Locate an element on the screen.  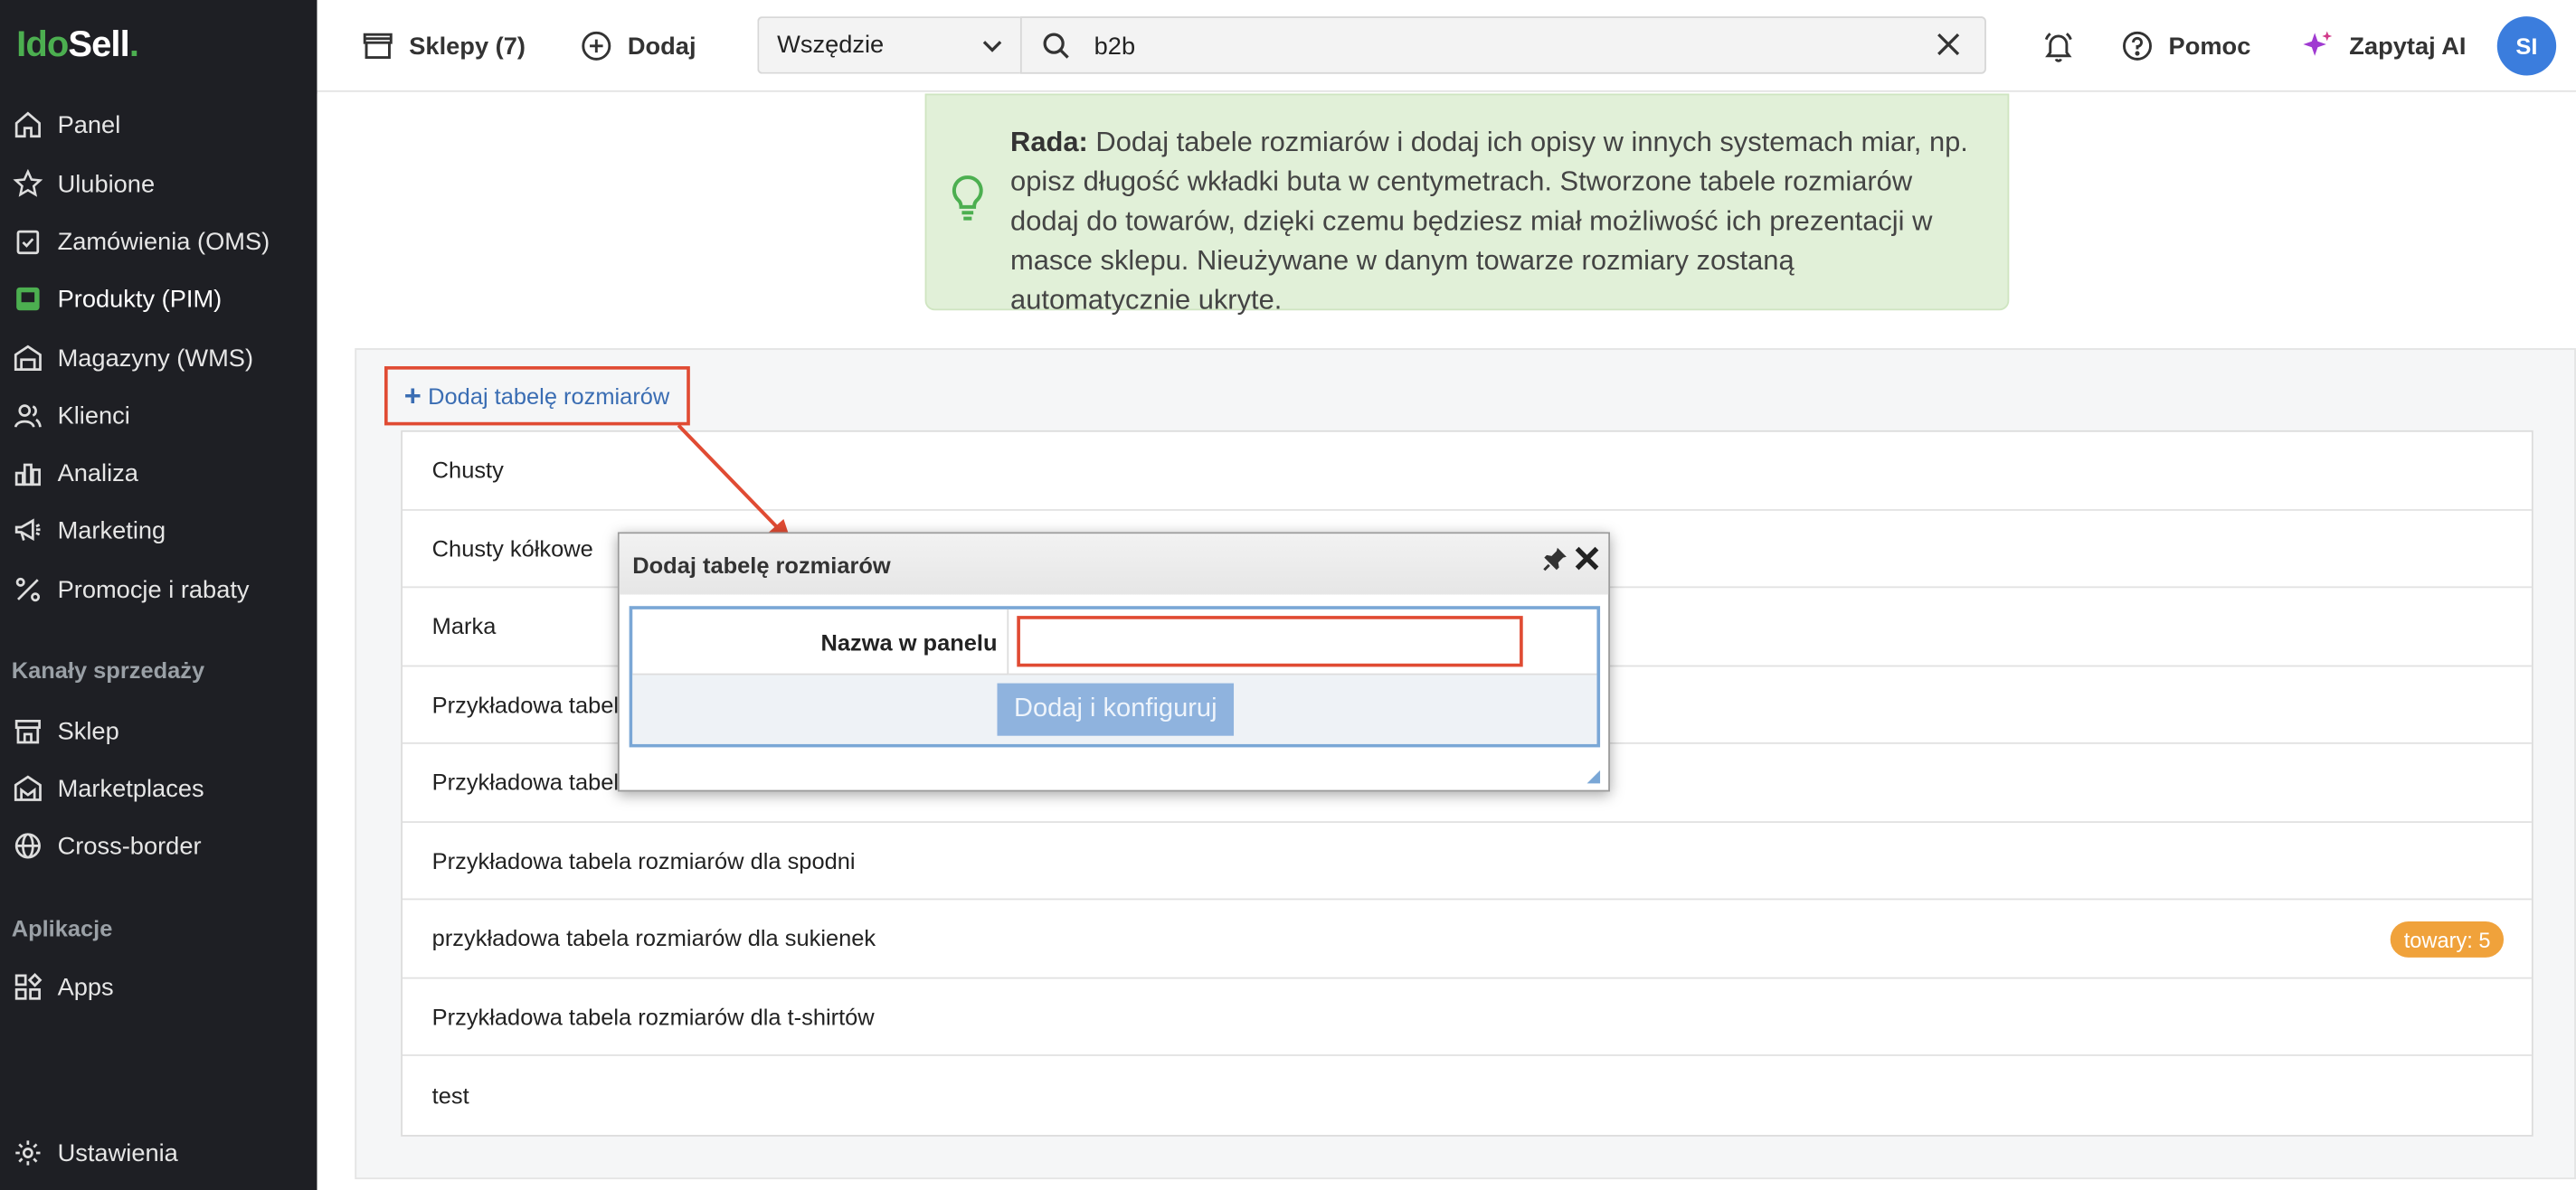
dialog-form: Nazwa w panelu Dodaj i konfiguruj is located at coordinates (1115, 677).